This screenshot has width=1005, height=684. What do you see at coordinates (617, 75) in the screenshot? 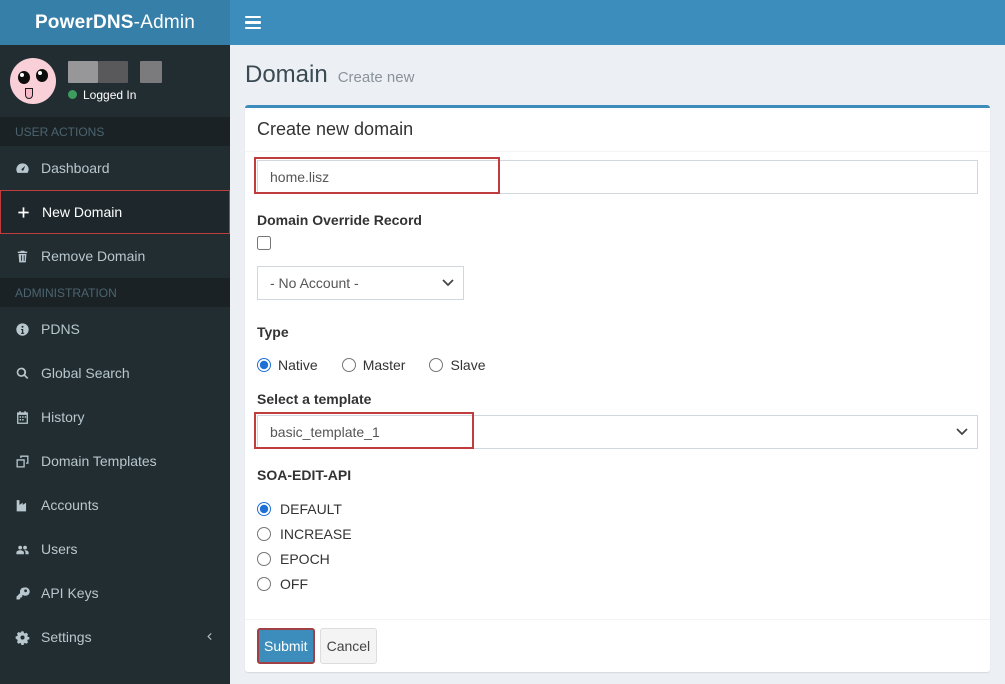
I see `content-header: Domain Create new` at bounding box center [617, 75].